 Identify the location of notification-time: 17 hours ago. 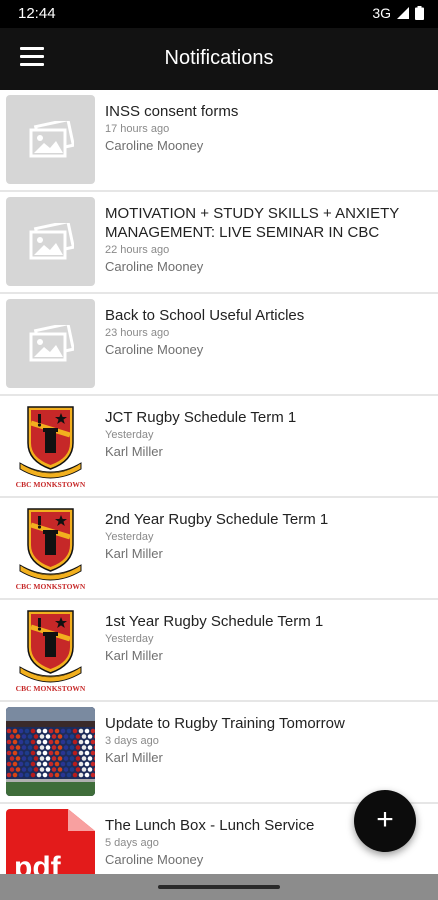
(137, 129).